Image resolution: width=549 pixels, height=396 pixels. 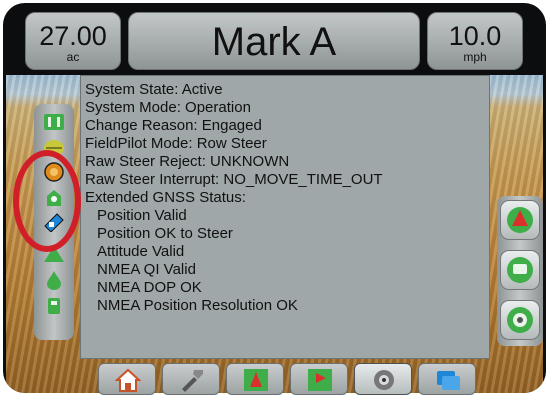 What do you see at coordinates (73, 36) in the screenshot?
I see `area-value: 27.00` at bounding box center [73, 36].